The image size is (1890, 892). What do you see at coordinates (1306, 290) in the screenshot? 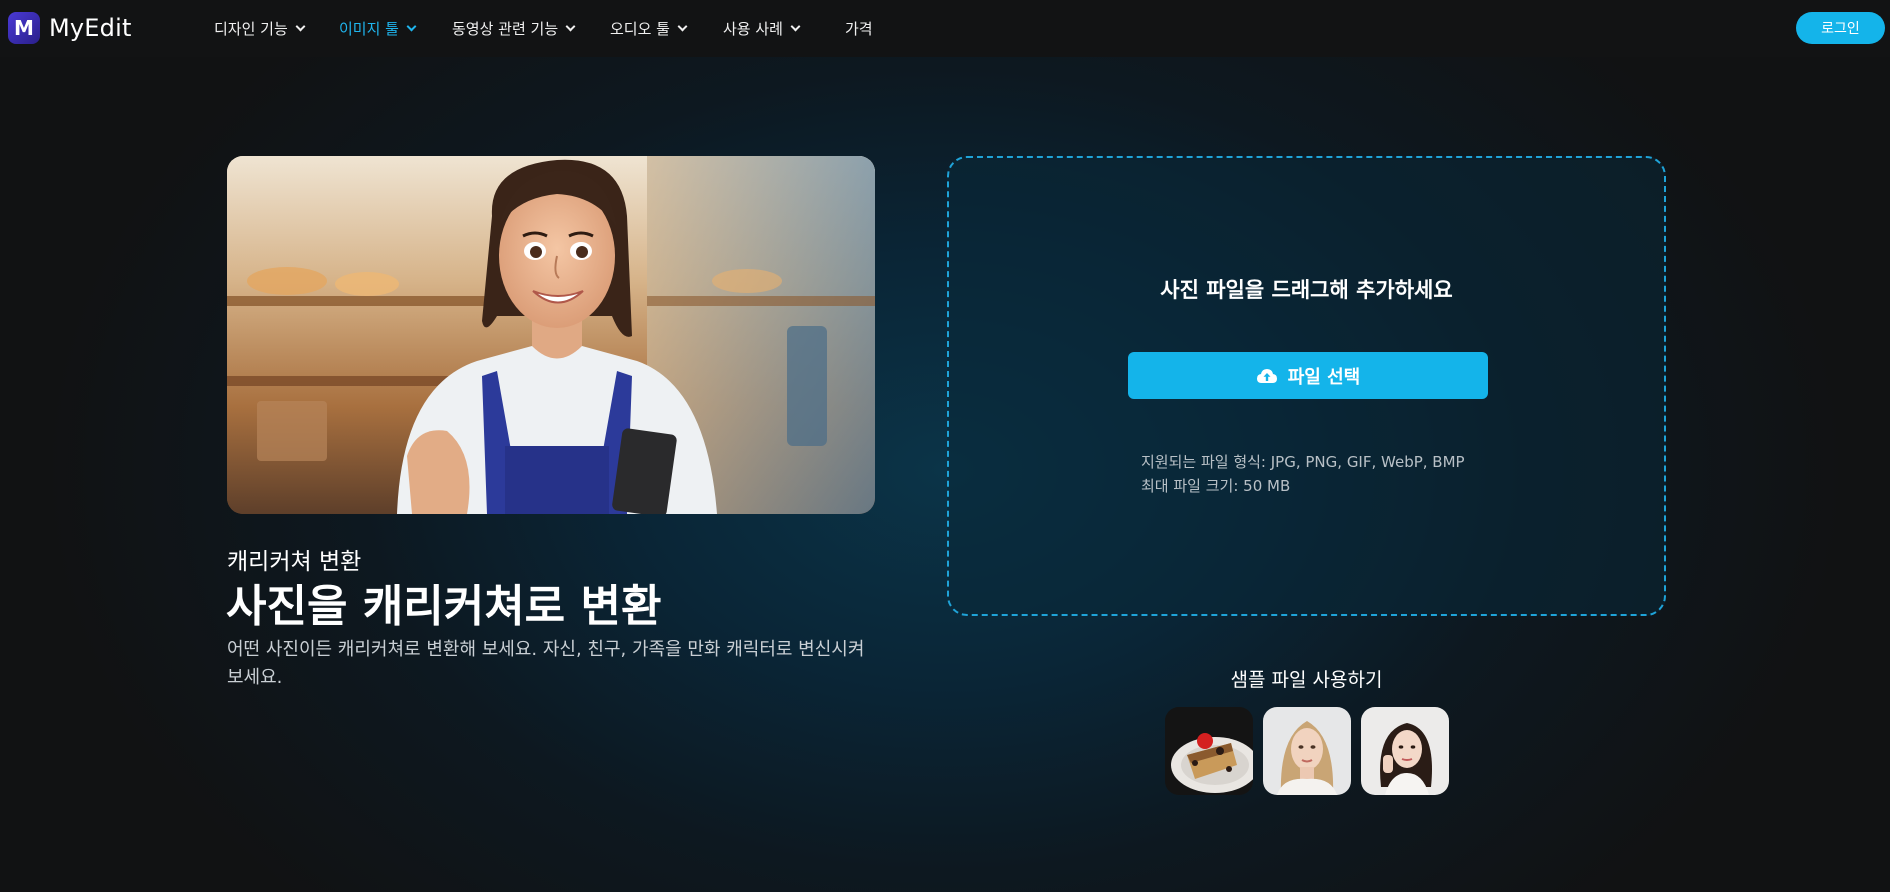
I see `upload-heading: 사진 파일을 드래그해 추가하세요` at bounding box center [1306, 290].